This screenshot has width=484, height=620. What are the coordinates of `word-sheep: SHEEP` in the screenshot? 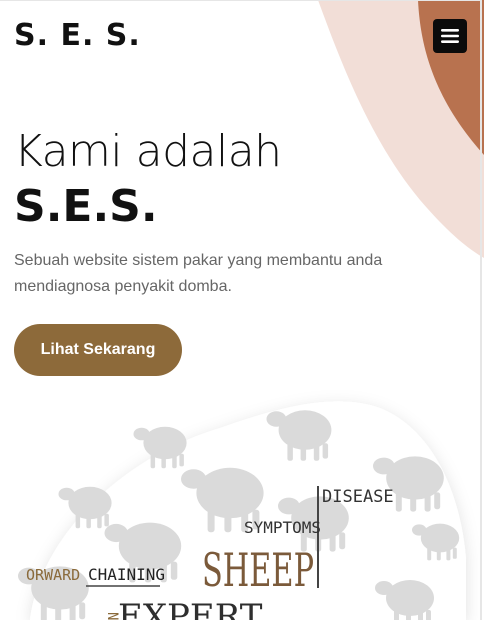 It's located at (258, 570).